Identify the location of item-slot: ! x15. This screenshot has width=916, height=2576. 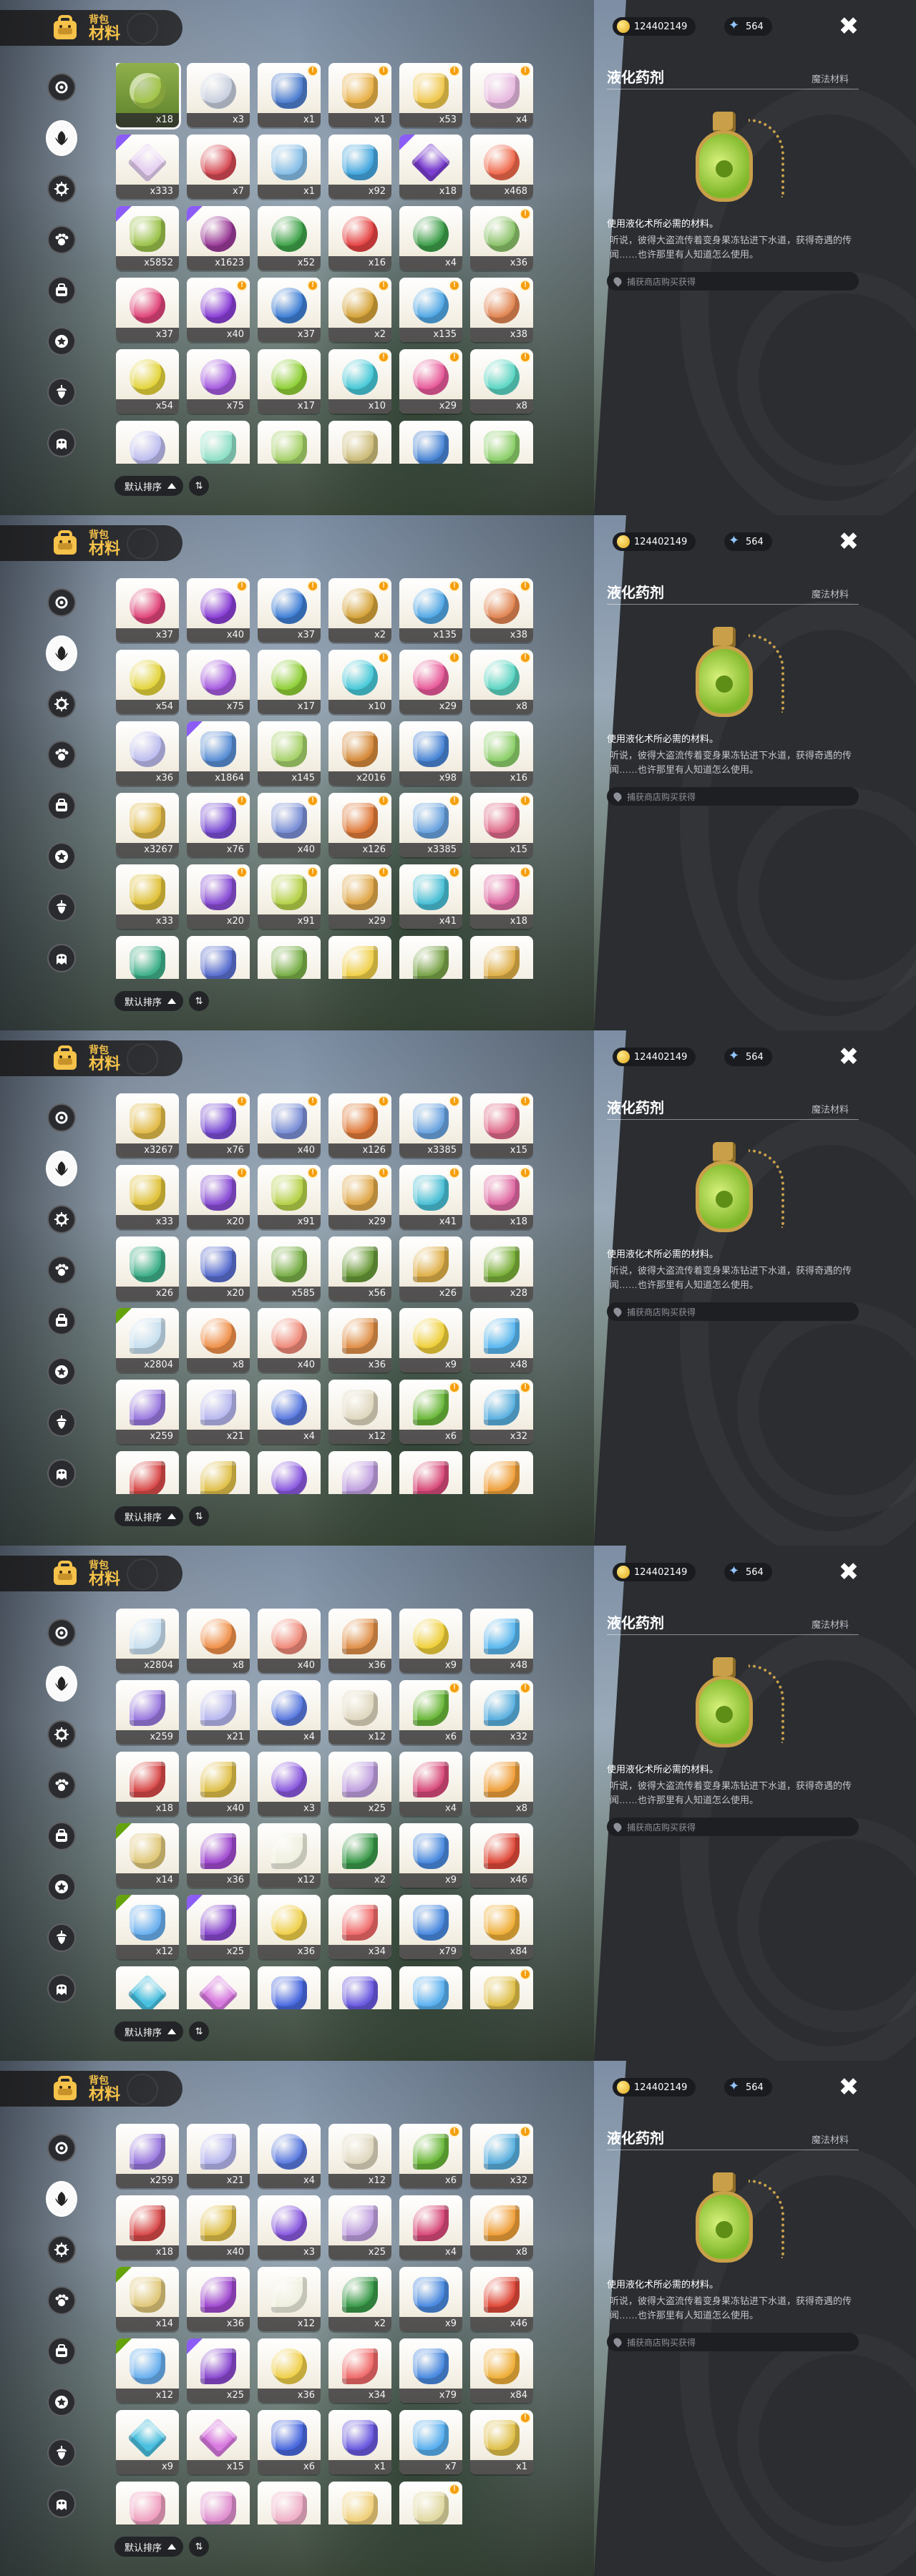
(501, 1125).